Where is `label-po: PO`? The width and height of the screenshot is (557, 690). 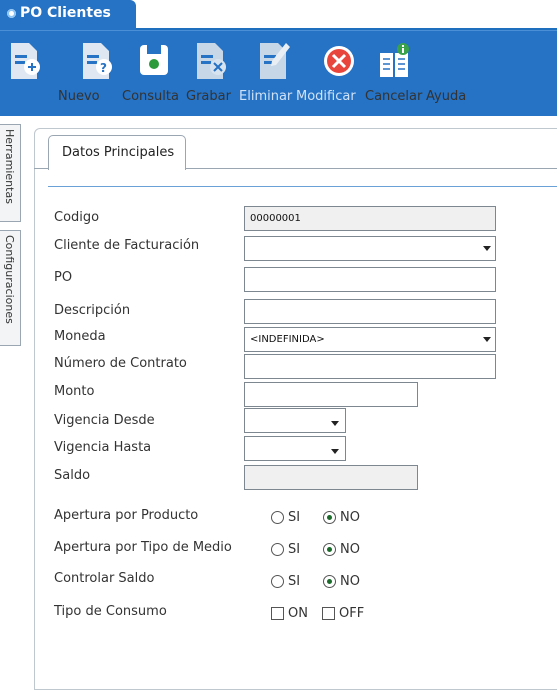
label-po: PO is located at coordinates (63, 277).